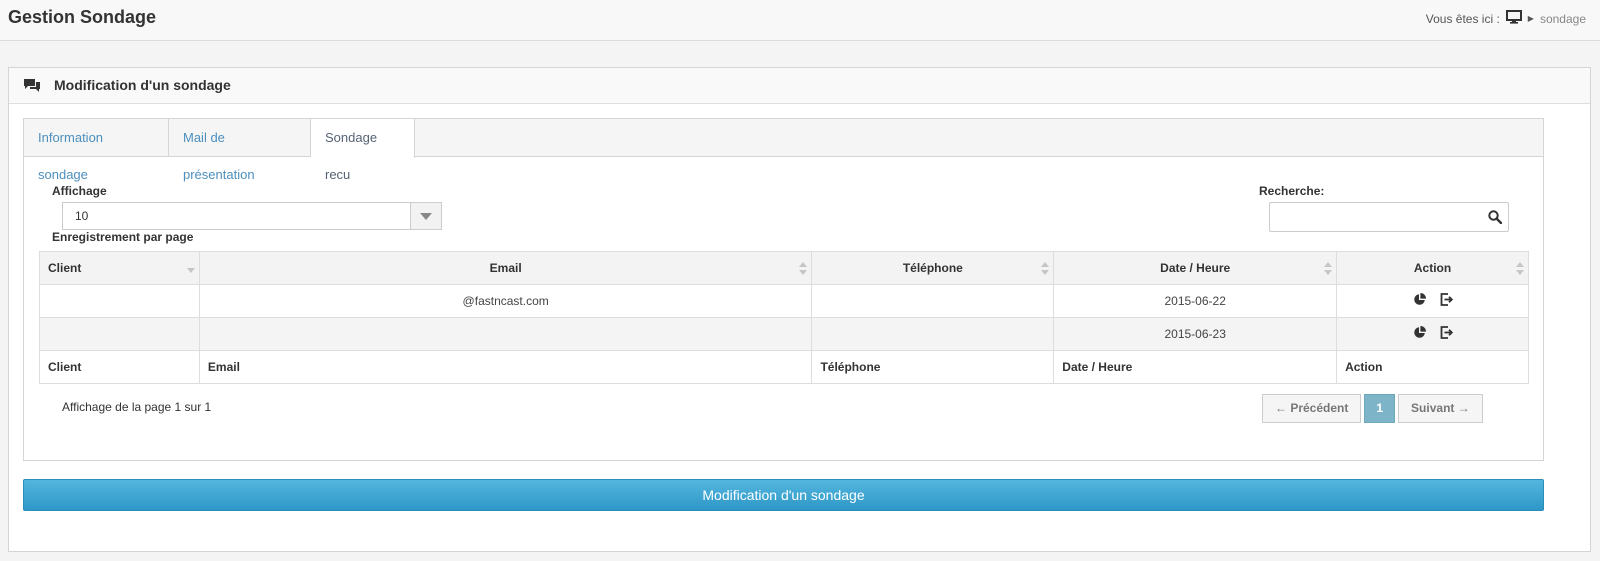  I want to click on pagination-info: Affichage de la page 1 sur 1, so click(137, 407).